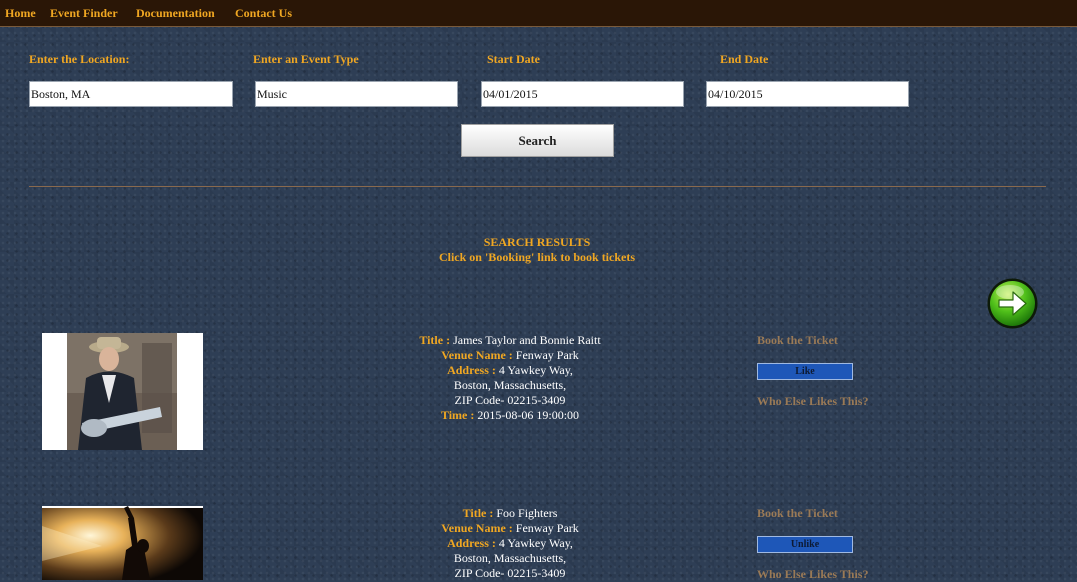 The width and height of the screenshot is (1077, 582). Describe the element at coordinates (805, 544) in the screenshot. I see `unlike-button: Unlike` at that location.